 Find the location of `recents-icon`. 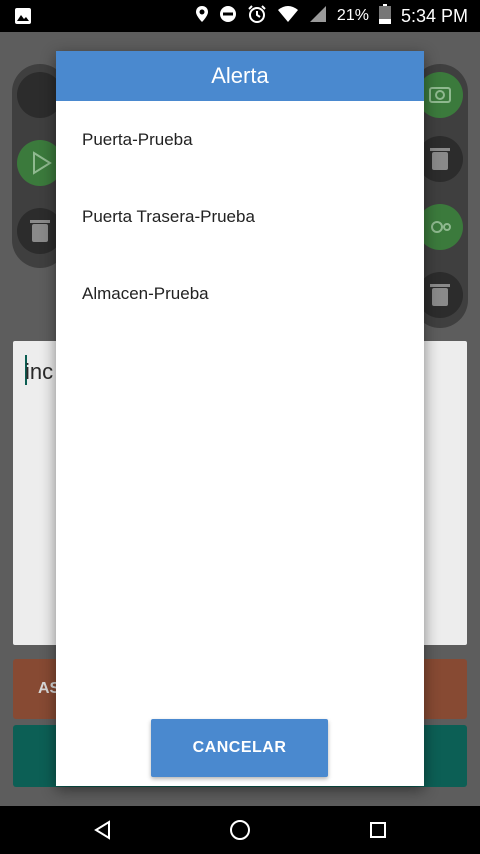

recents-icon is located at coordinates (378, 830).